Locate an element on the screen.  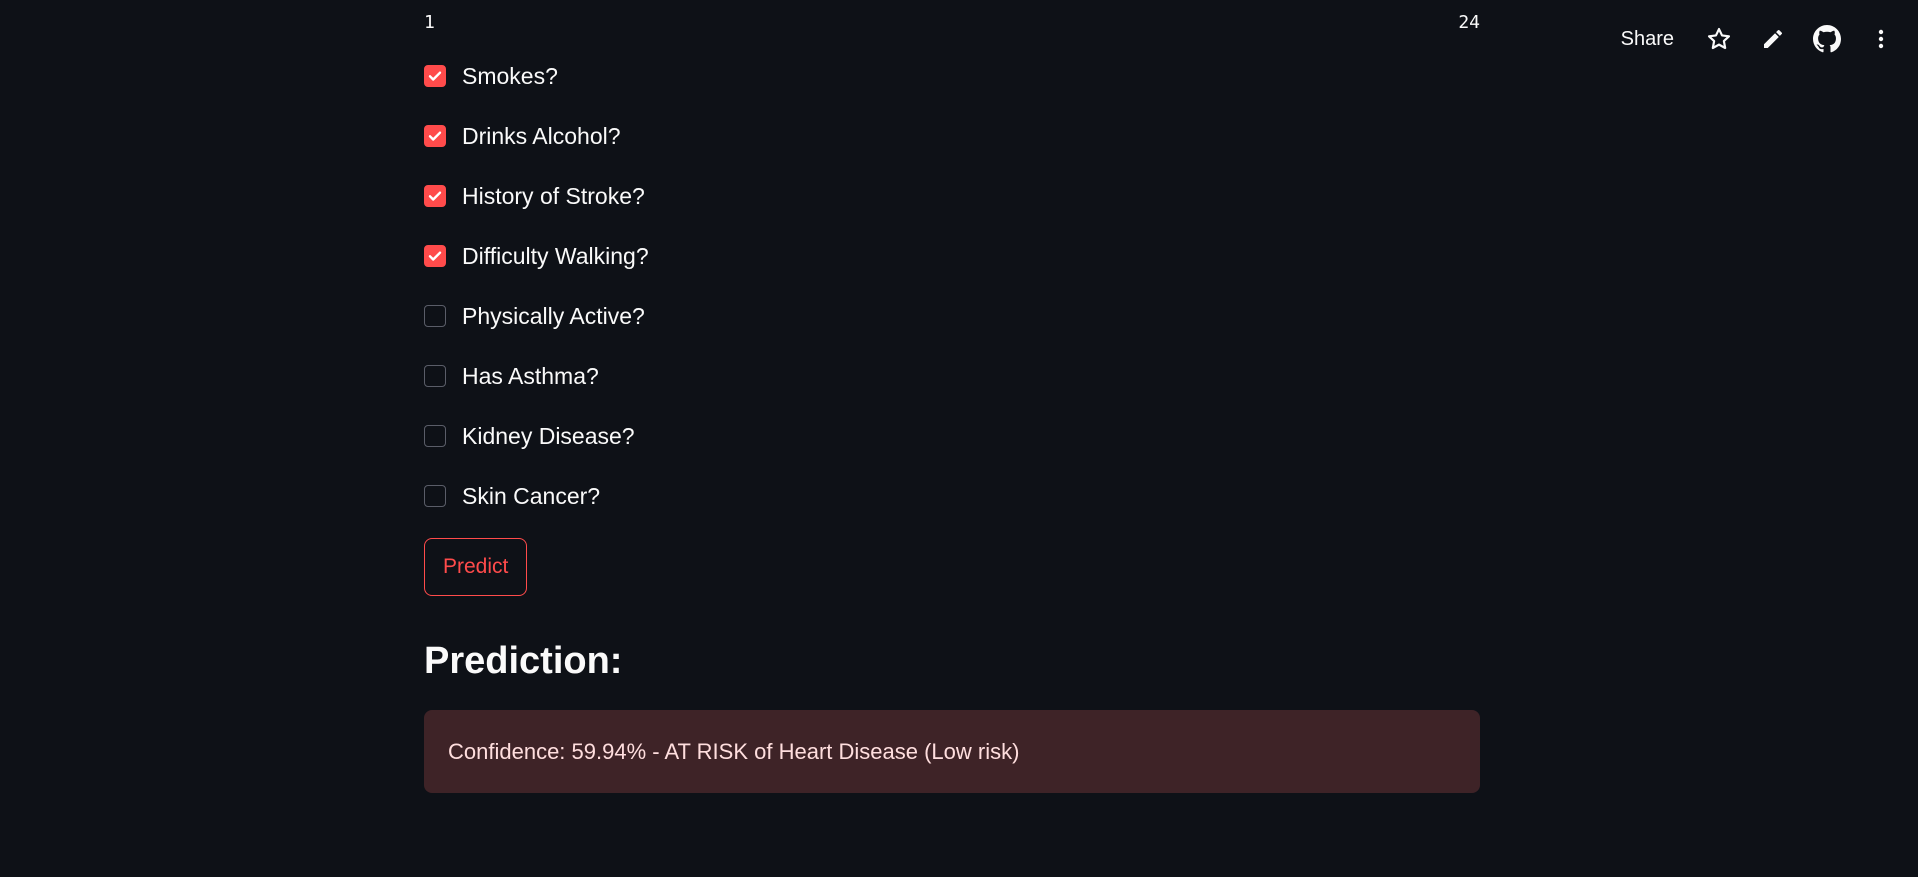
prediction-heading: Prediction: is located at coordinates (523, 661).